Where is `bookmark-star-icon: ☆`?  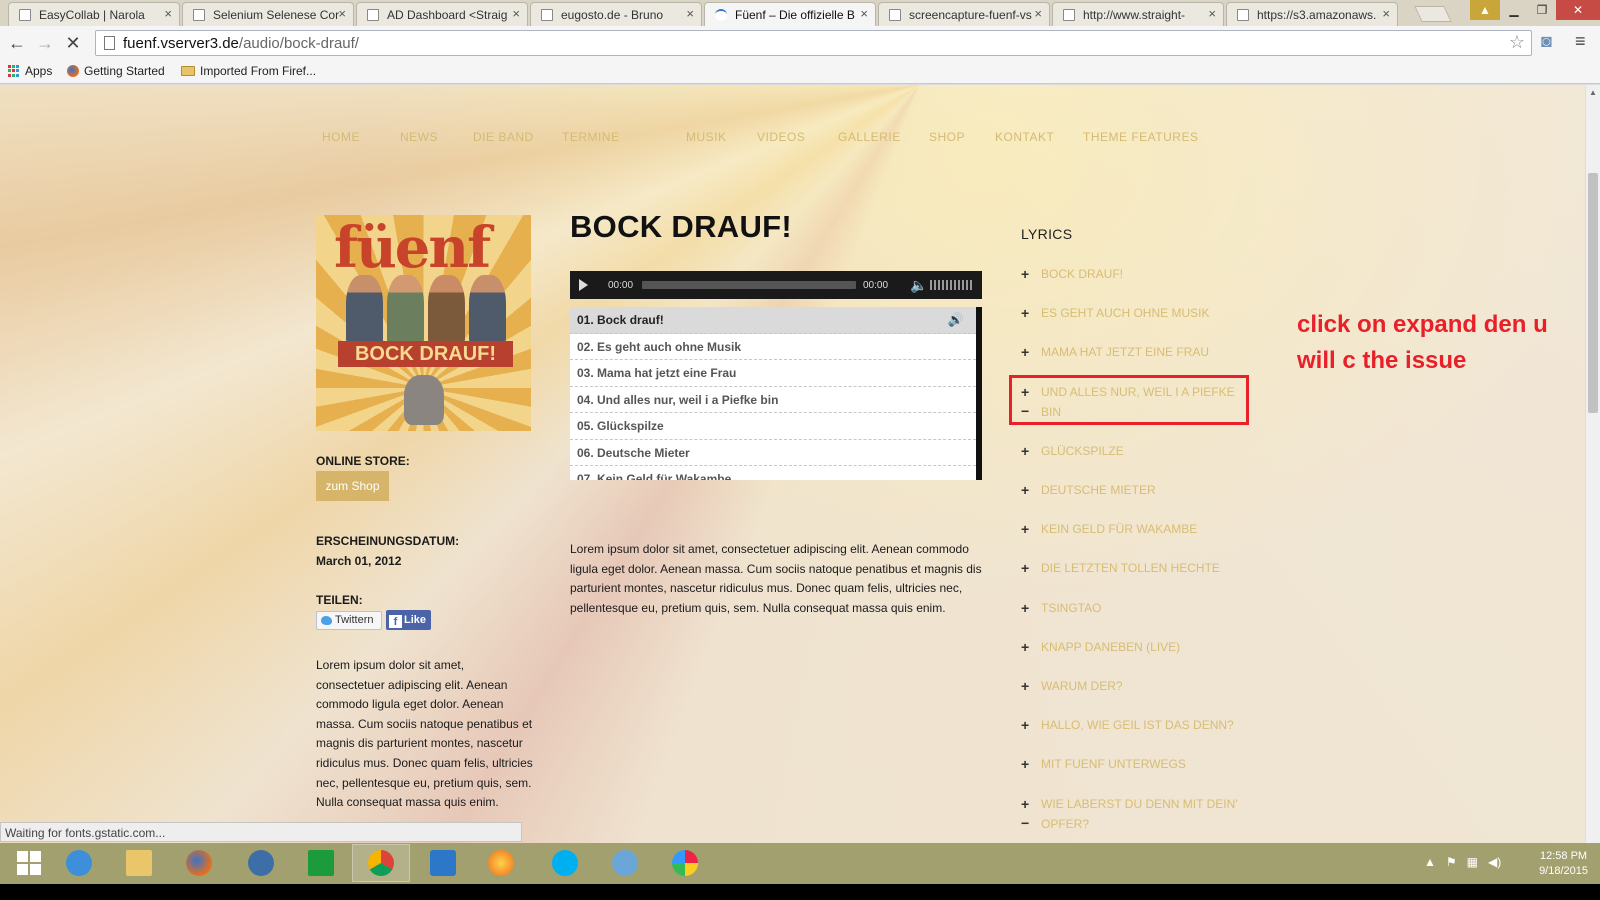 bookmark-star-icon: ☆ is located at coordinates (1517, 42).